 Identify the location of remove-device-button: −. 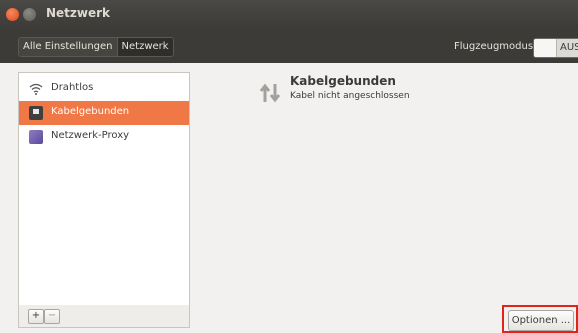
(52, 316).